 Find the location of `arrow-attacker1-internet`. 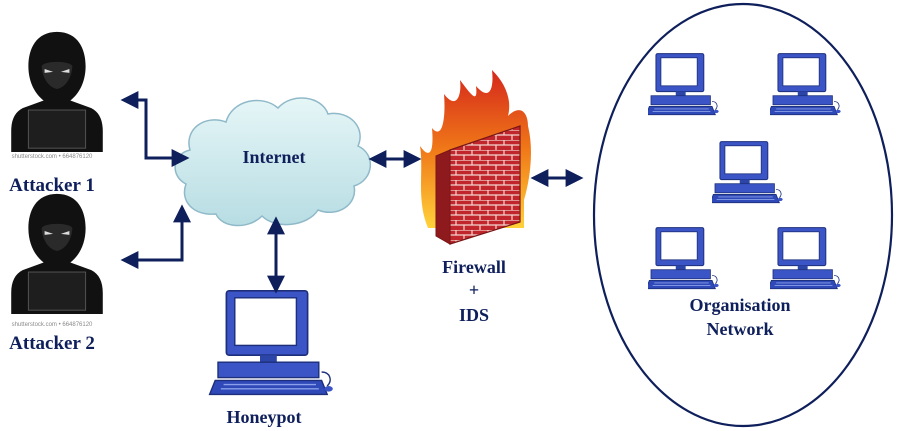

arrow-attacker1-internet is located at coordinates (155, 129).